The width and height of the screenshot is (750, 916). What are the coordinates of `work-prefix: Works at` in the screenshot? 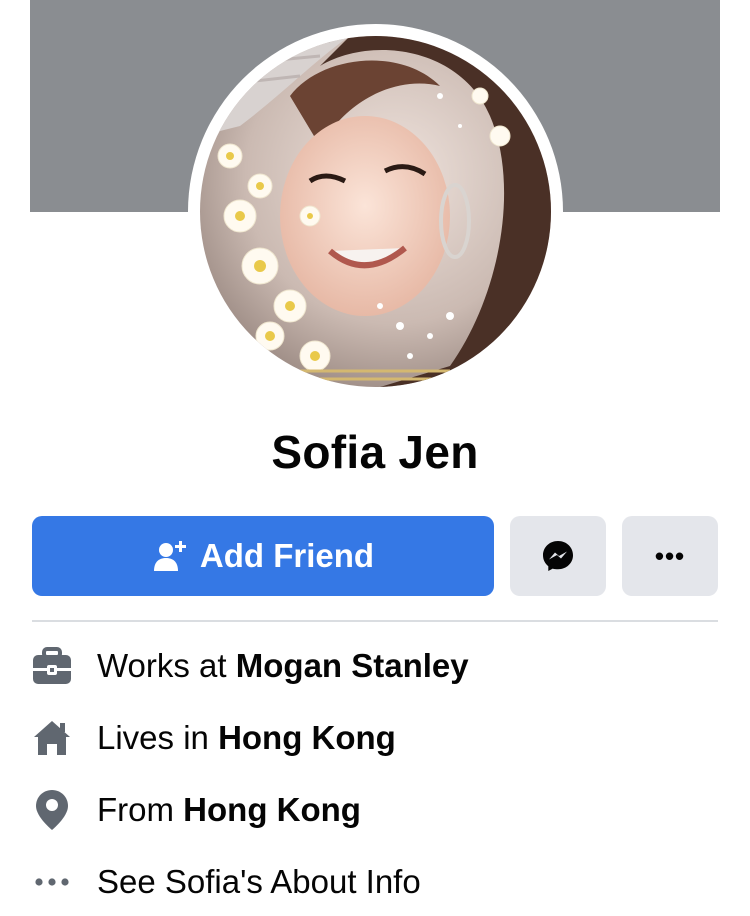 It's located at (166, 665).